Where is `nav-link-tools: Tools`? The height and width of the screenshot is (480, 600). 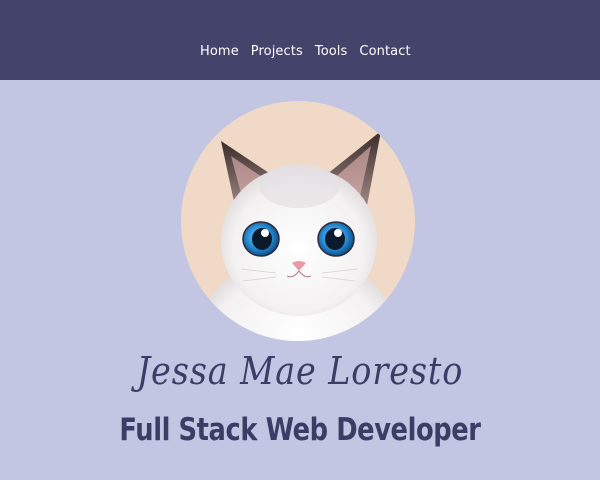
nav-link-tools: Tools is located at coordinates (331, 51).